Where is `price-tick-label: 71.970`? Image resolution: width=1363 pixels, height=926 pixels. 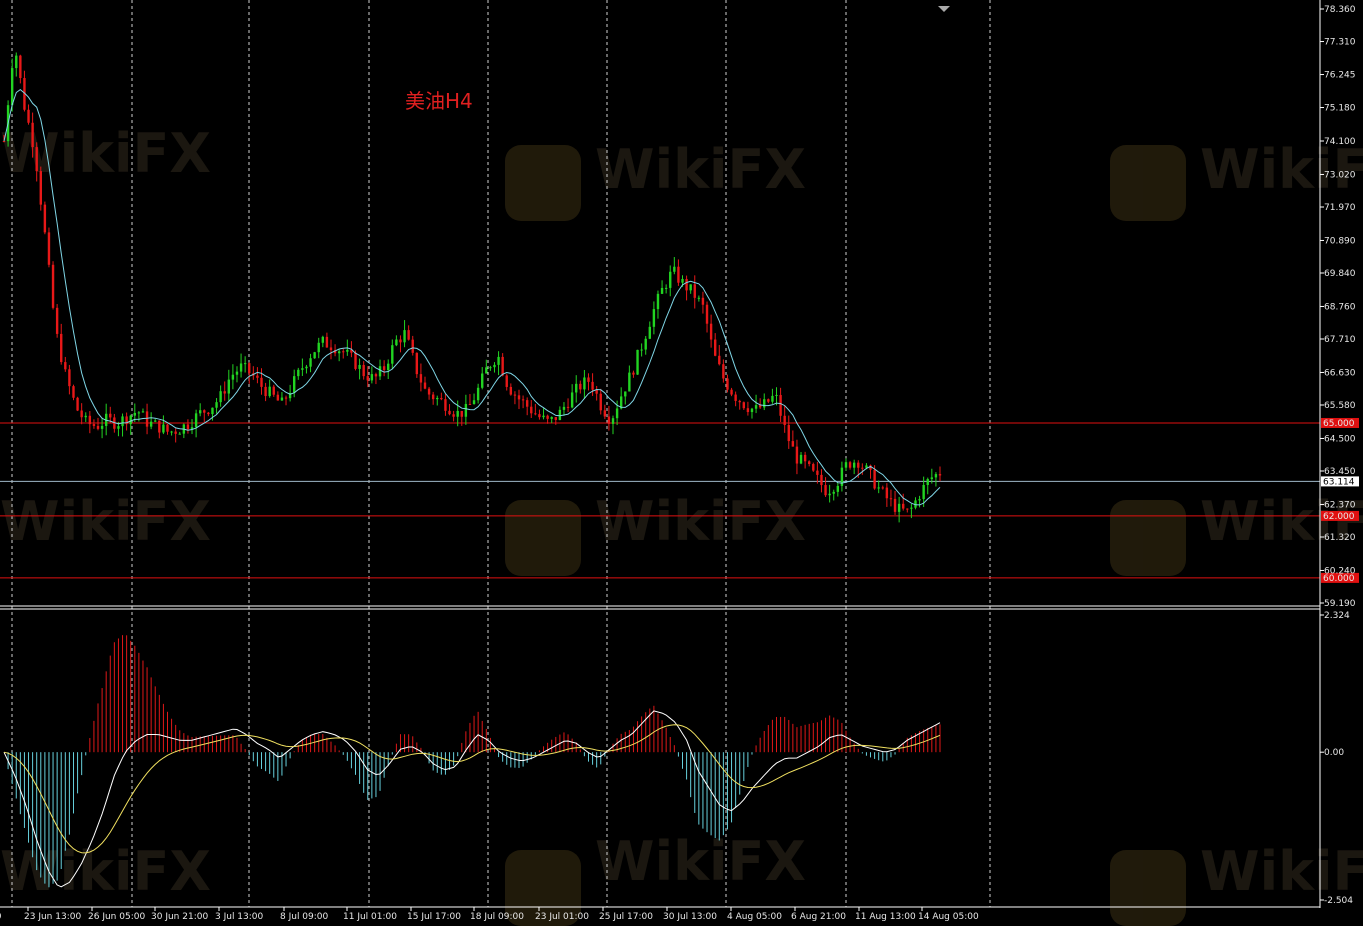
price-tick-label: 71.970 is located at coordinates (1340, 208).